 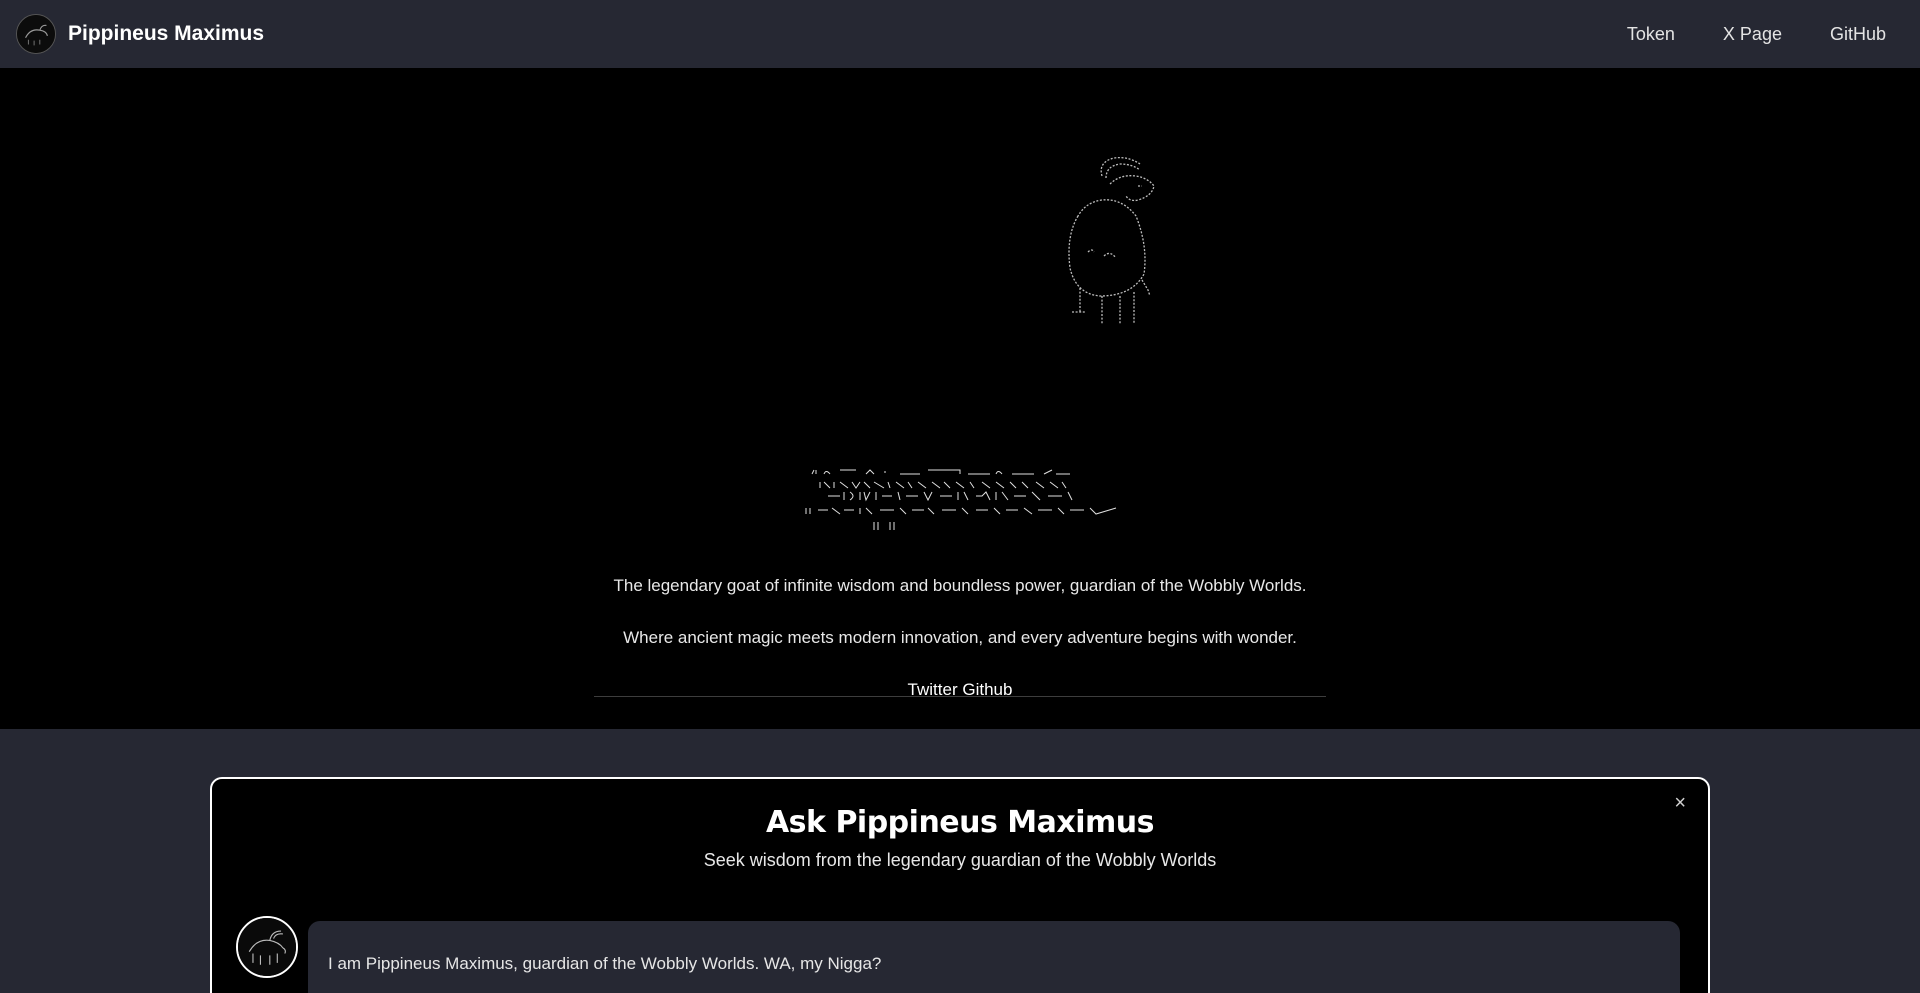 I want to click on nav-link-x-page: X Page, so click(x=1752, y=34).